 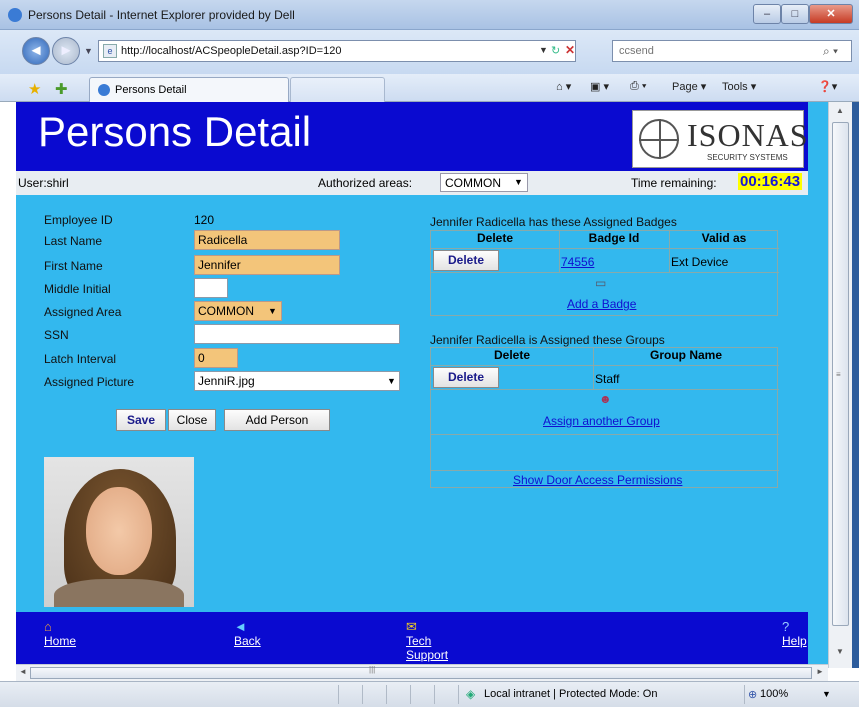 I want to click on favorites-star-icon: ★, so click(x=34, y=89).